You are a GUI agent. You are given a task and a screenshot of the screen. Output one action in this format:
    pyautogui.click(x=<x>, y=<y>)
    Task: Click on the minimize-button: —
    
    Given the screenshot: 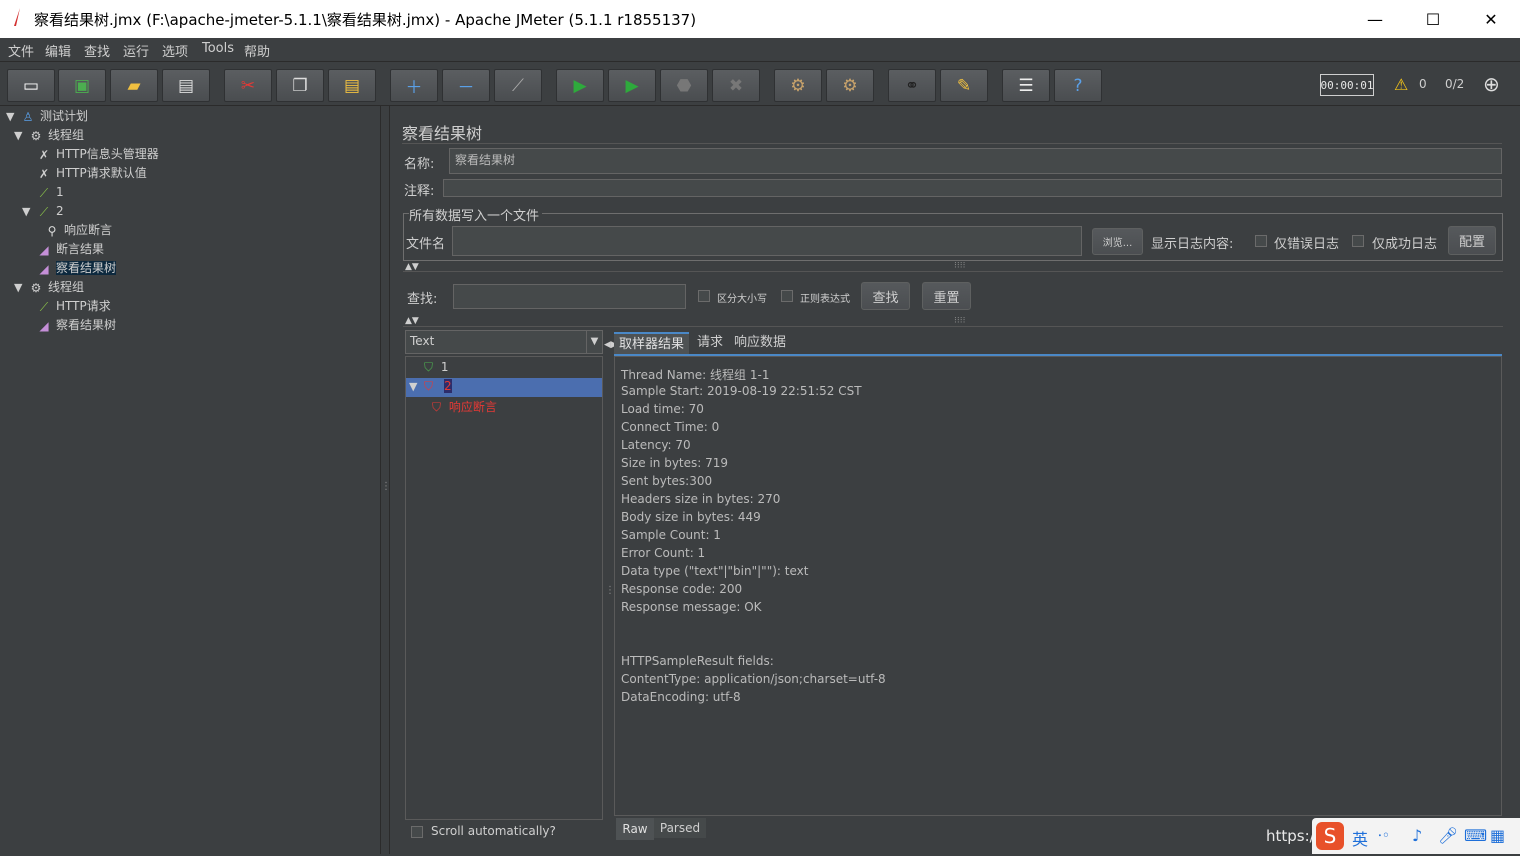 What is the action you would take?
    pyautogui.click(x=1375, y=19)
    